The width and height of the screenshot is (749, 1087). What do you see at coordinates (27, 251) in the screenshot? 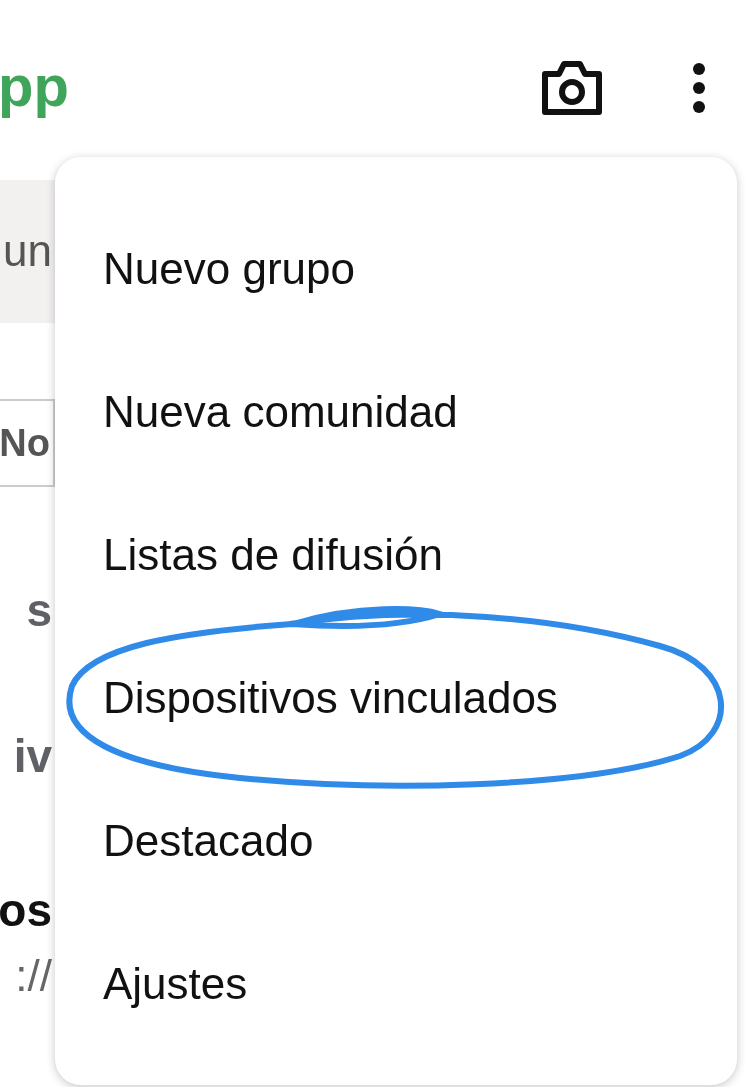
I see `search-field: un` at bounding box center [27, 251].